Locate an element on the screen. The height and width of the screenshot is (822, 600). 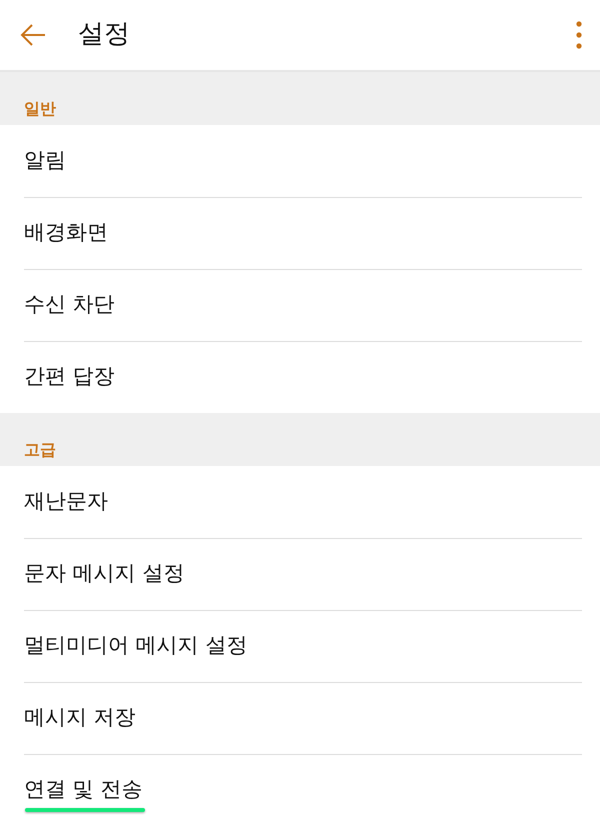
settings-item: 알림 is located at coordinates (300, 161).